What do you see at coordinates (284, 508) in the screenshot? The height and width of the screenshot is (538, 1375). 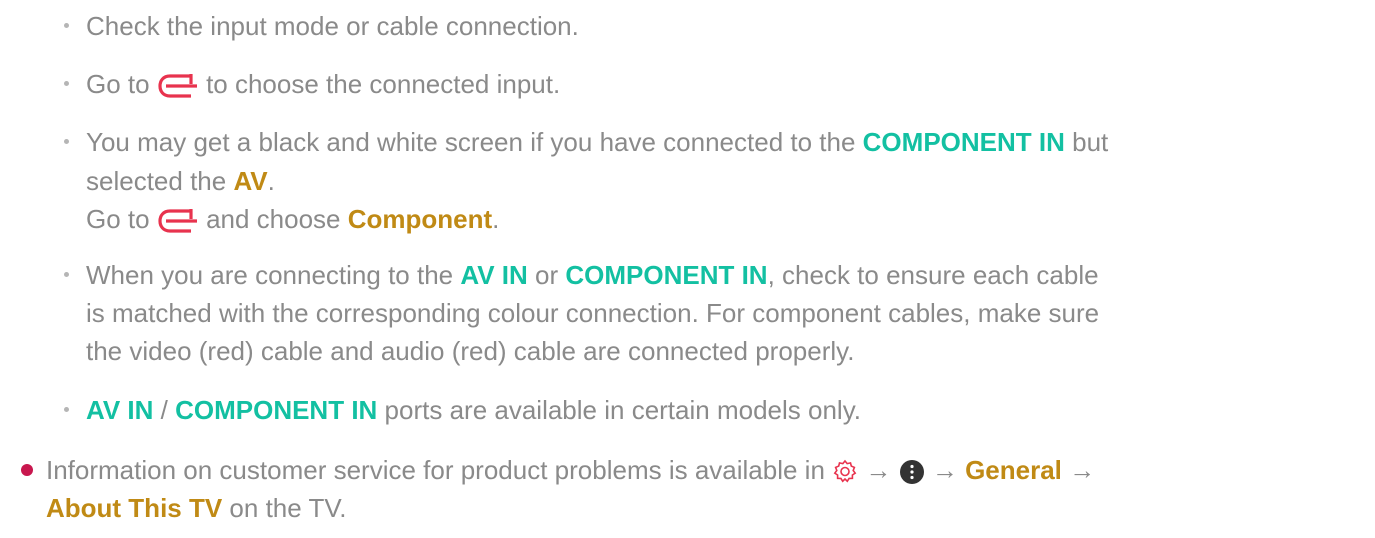 I see `text-segment: on the TV.` at bounding box center [284, 508].